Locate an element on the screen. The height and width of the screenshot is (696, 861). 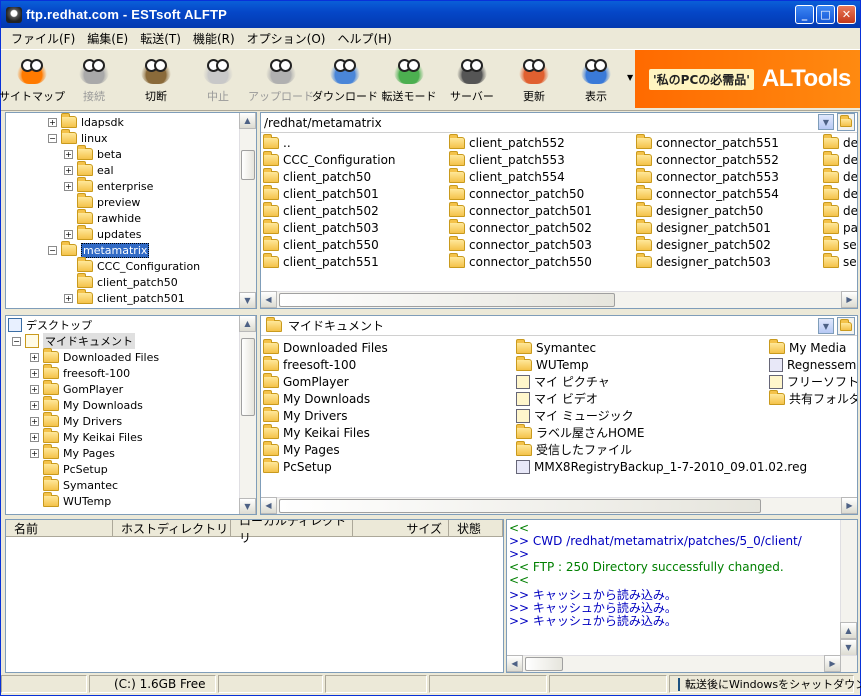
file-item: マイ ピクチャ is located at coordinates (563, 381).